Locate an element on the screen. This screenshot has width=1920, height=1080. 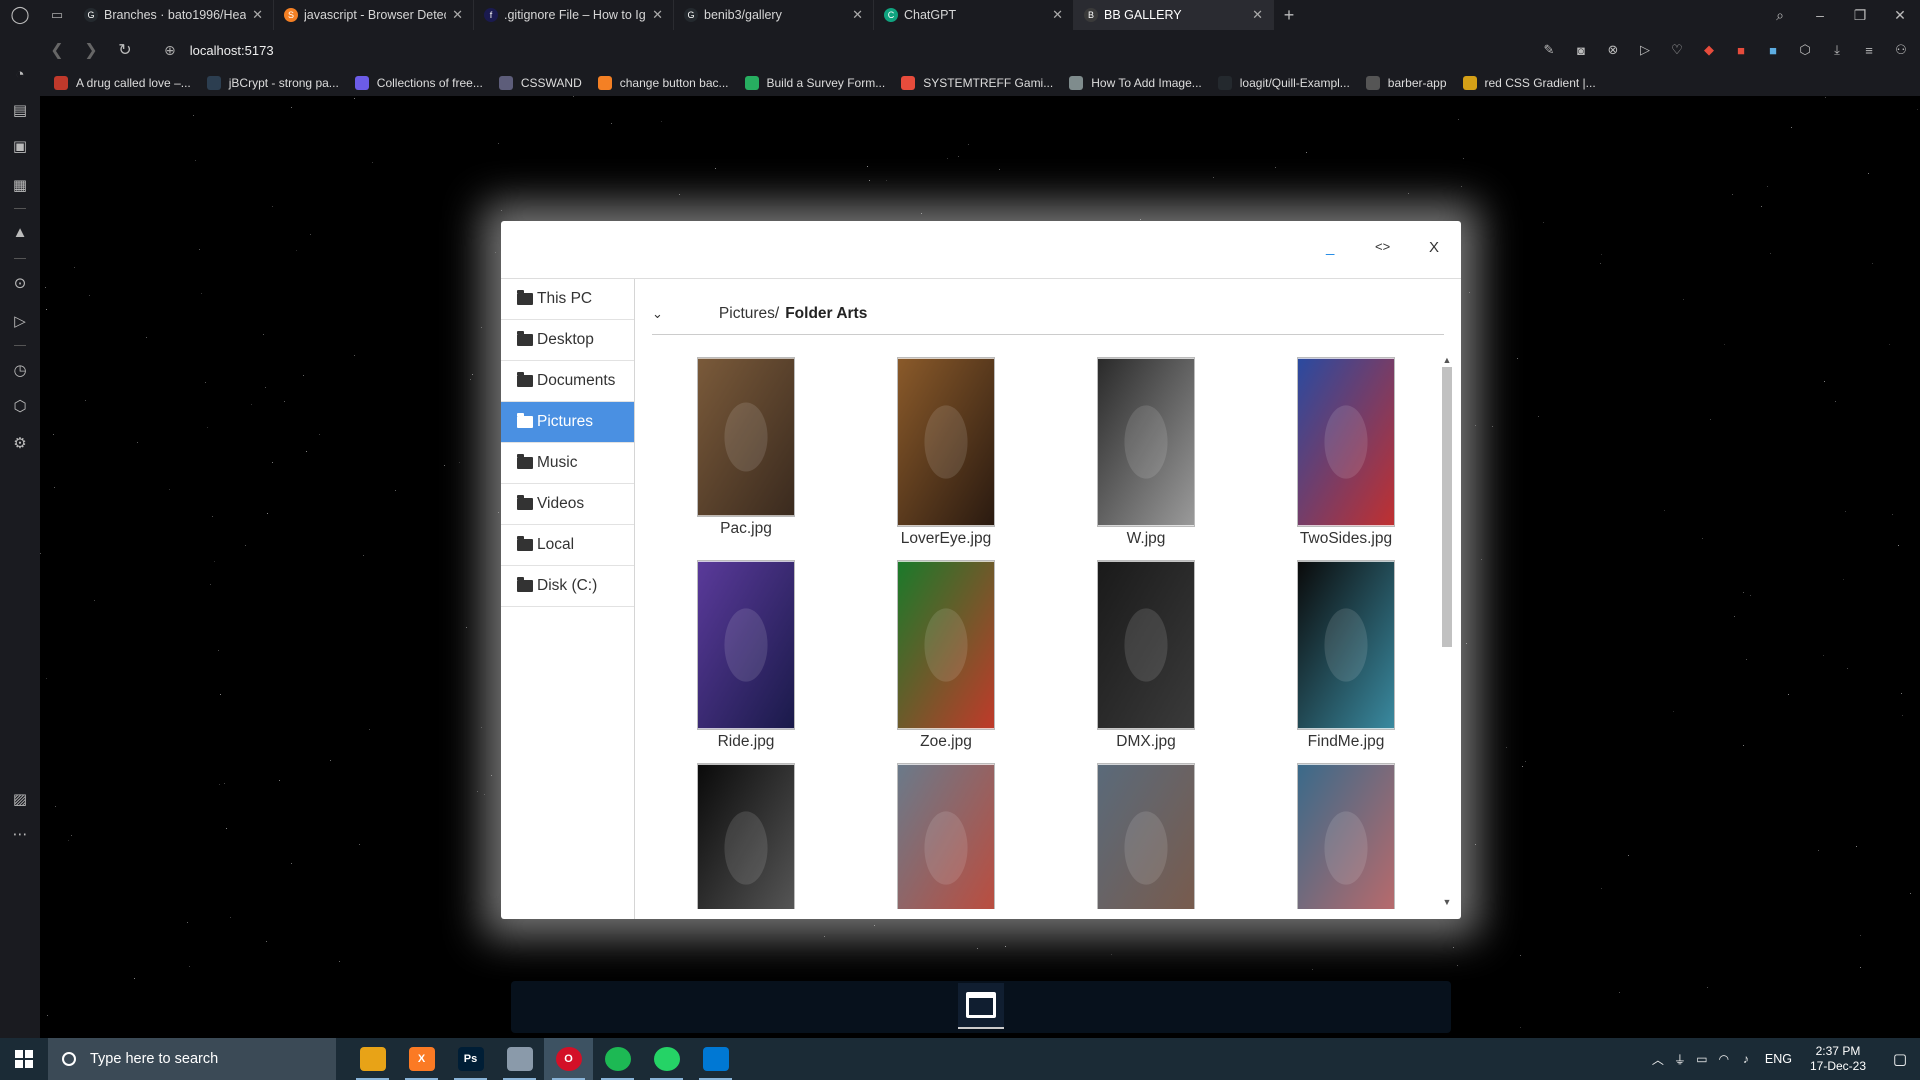
clock: 2:37 PM 17-Dec-23 is located at coordinates (1838, 1059).